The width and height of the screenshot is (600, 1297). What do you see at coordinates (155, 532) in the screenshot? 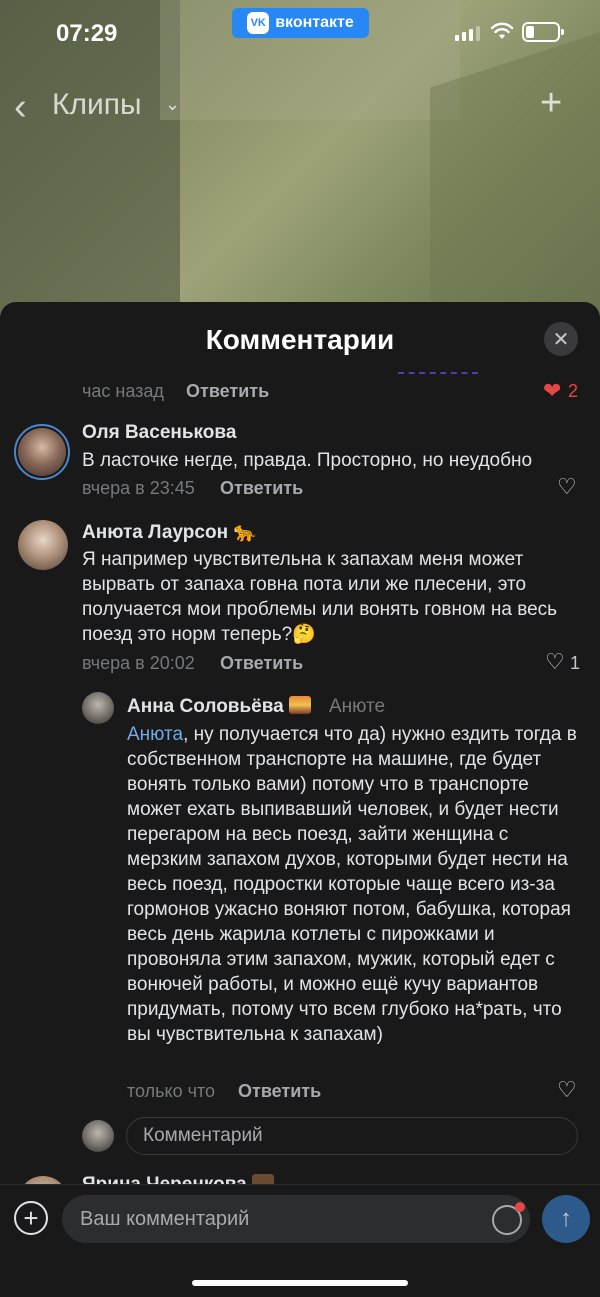
I see `author-name: Анюта Лаурсон` at bounding box center [155, 532].